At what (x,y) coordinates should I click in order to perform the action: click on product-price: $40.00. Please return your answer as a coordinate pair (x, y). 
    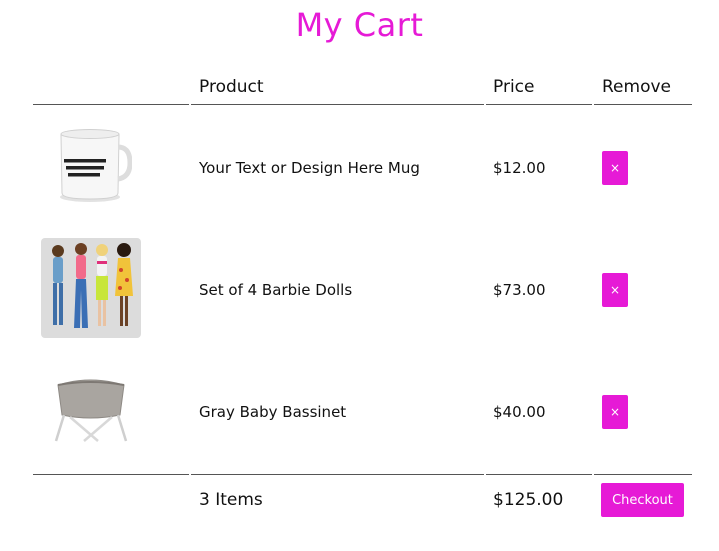
    Looking at the image, I should click on (519, 412).